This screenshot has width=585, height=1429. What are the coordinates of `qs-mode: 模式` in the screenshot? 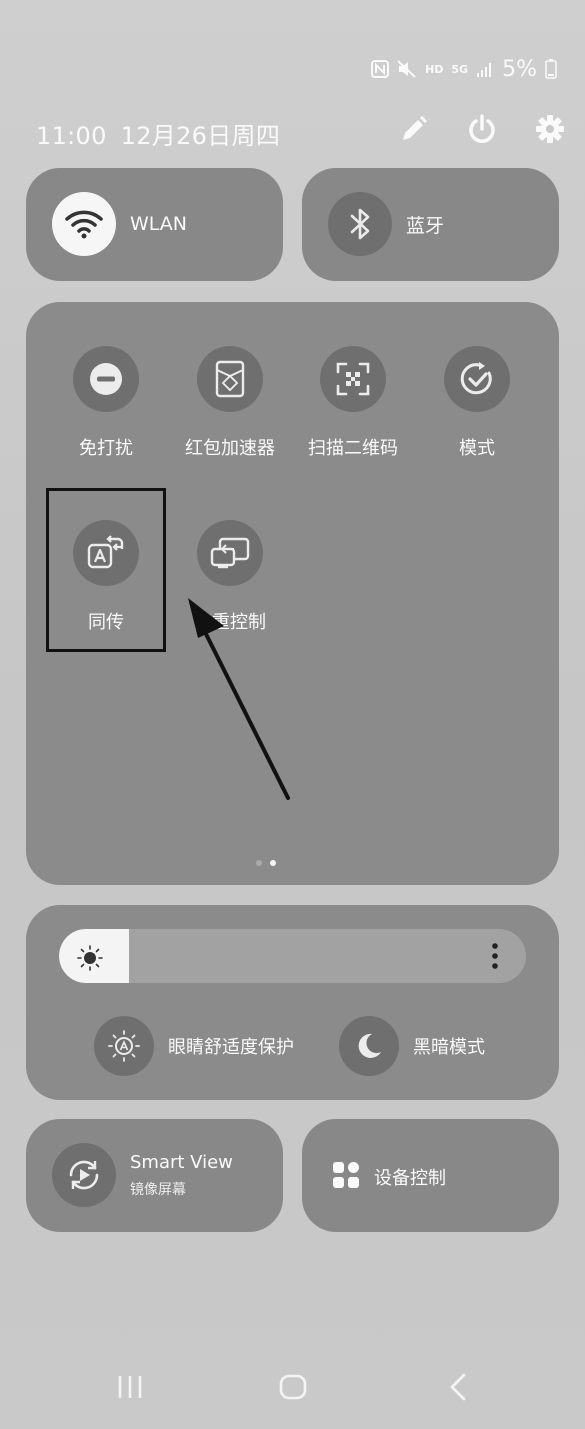 It's located at (477, 403).